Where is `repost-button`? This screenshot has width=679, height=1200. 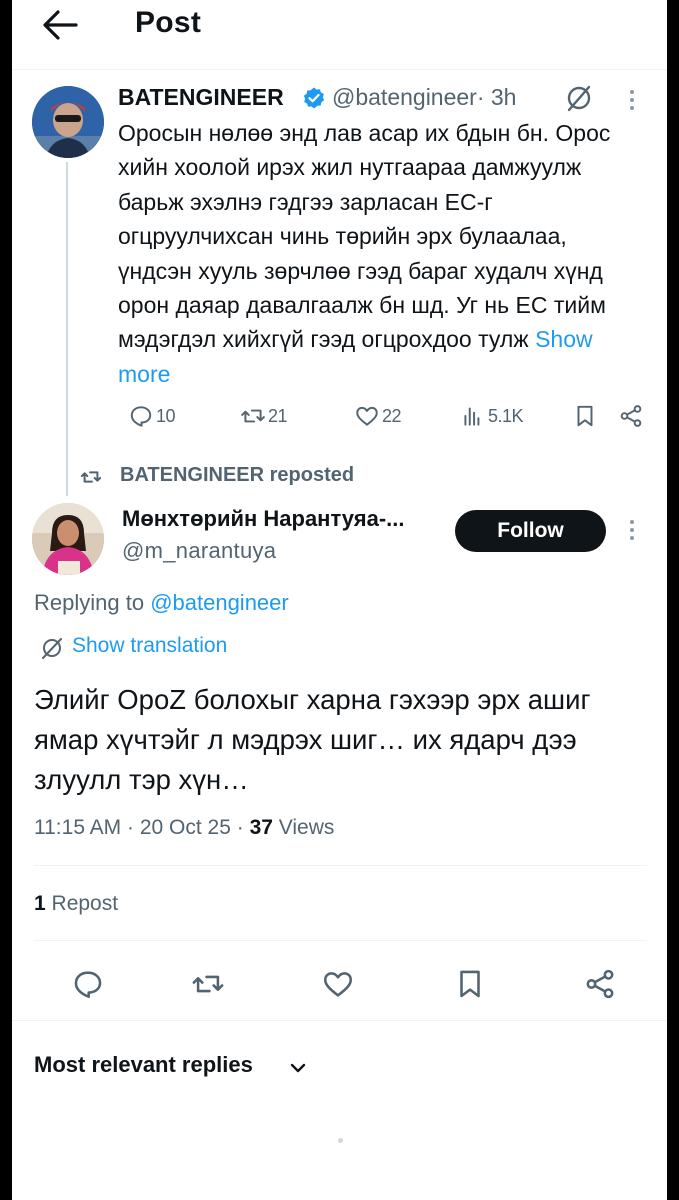 repost-button is located at coordinates (208, 984).